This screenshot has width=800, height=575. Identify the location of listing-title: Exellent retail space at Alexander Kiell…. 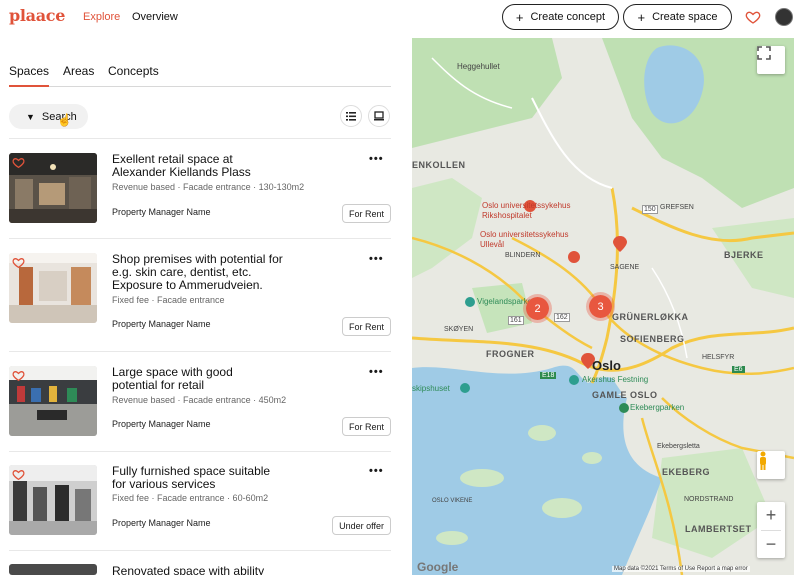
(197, 166).